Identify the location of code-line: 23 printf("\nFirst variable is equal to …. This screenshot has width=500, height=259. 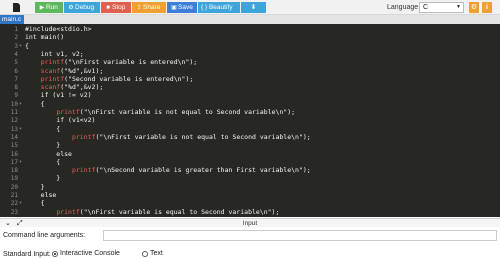
(250, 212).